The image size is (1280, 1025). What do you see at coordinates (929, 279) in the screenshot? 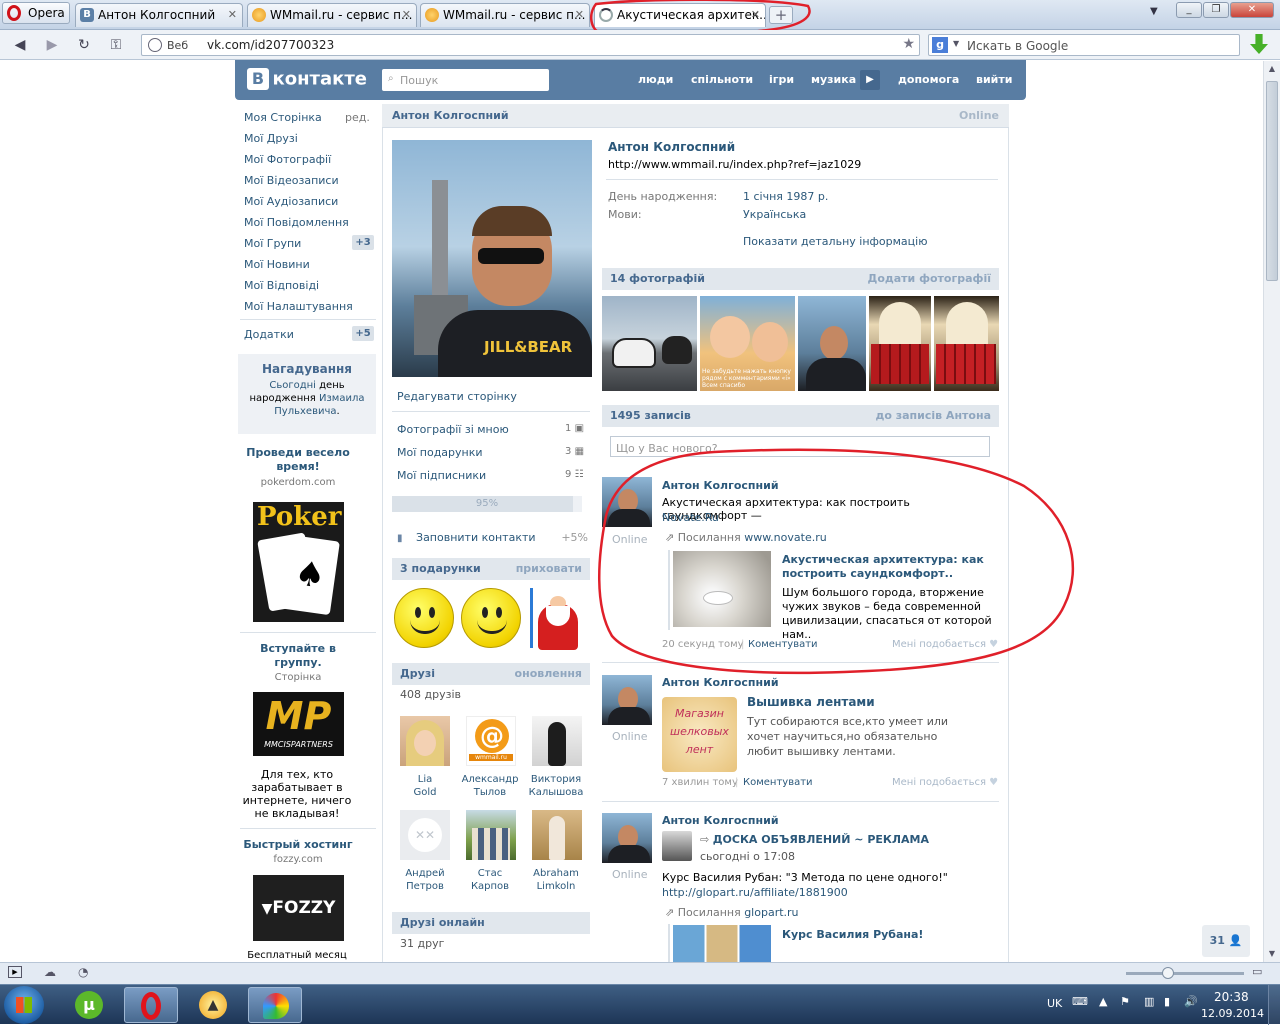
I see `add-photos-link: Додати фотографії` at bounding box center [929, 279].